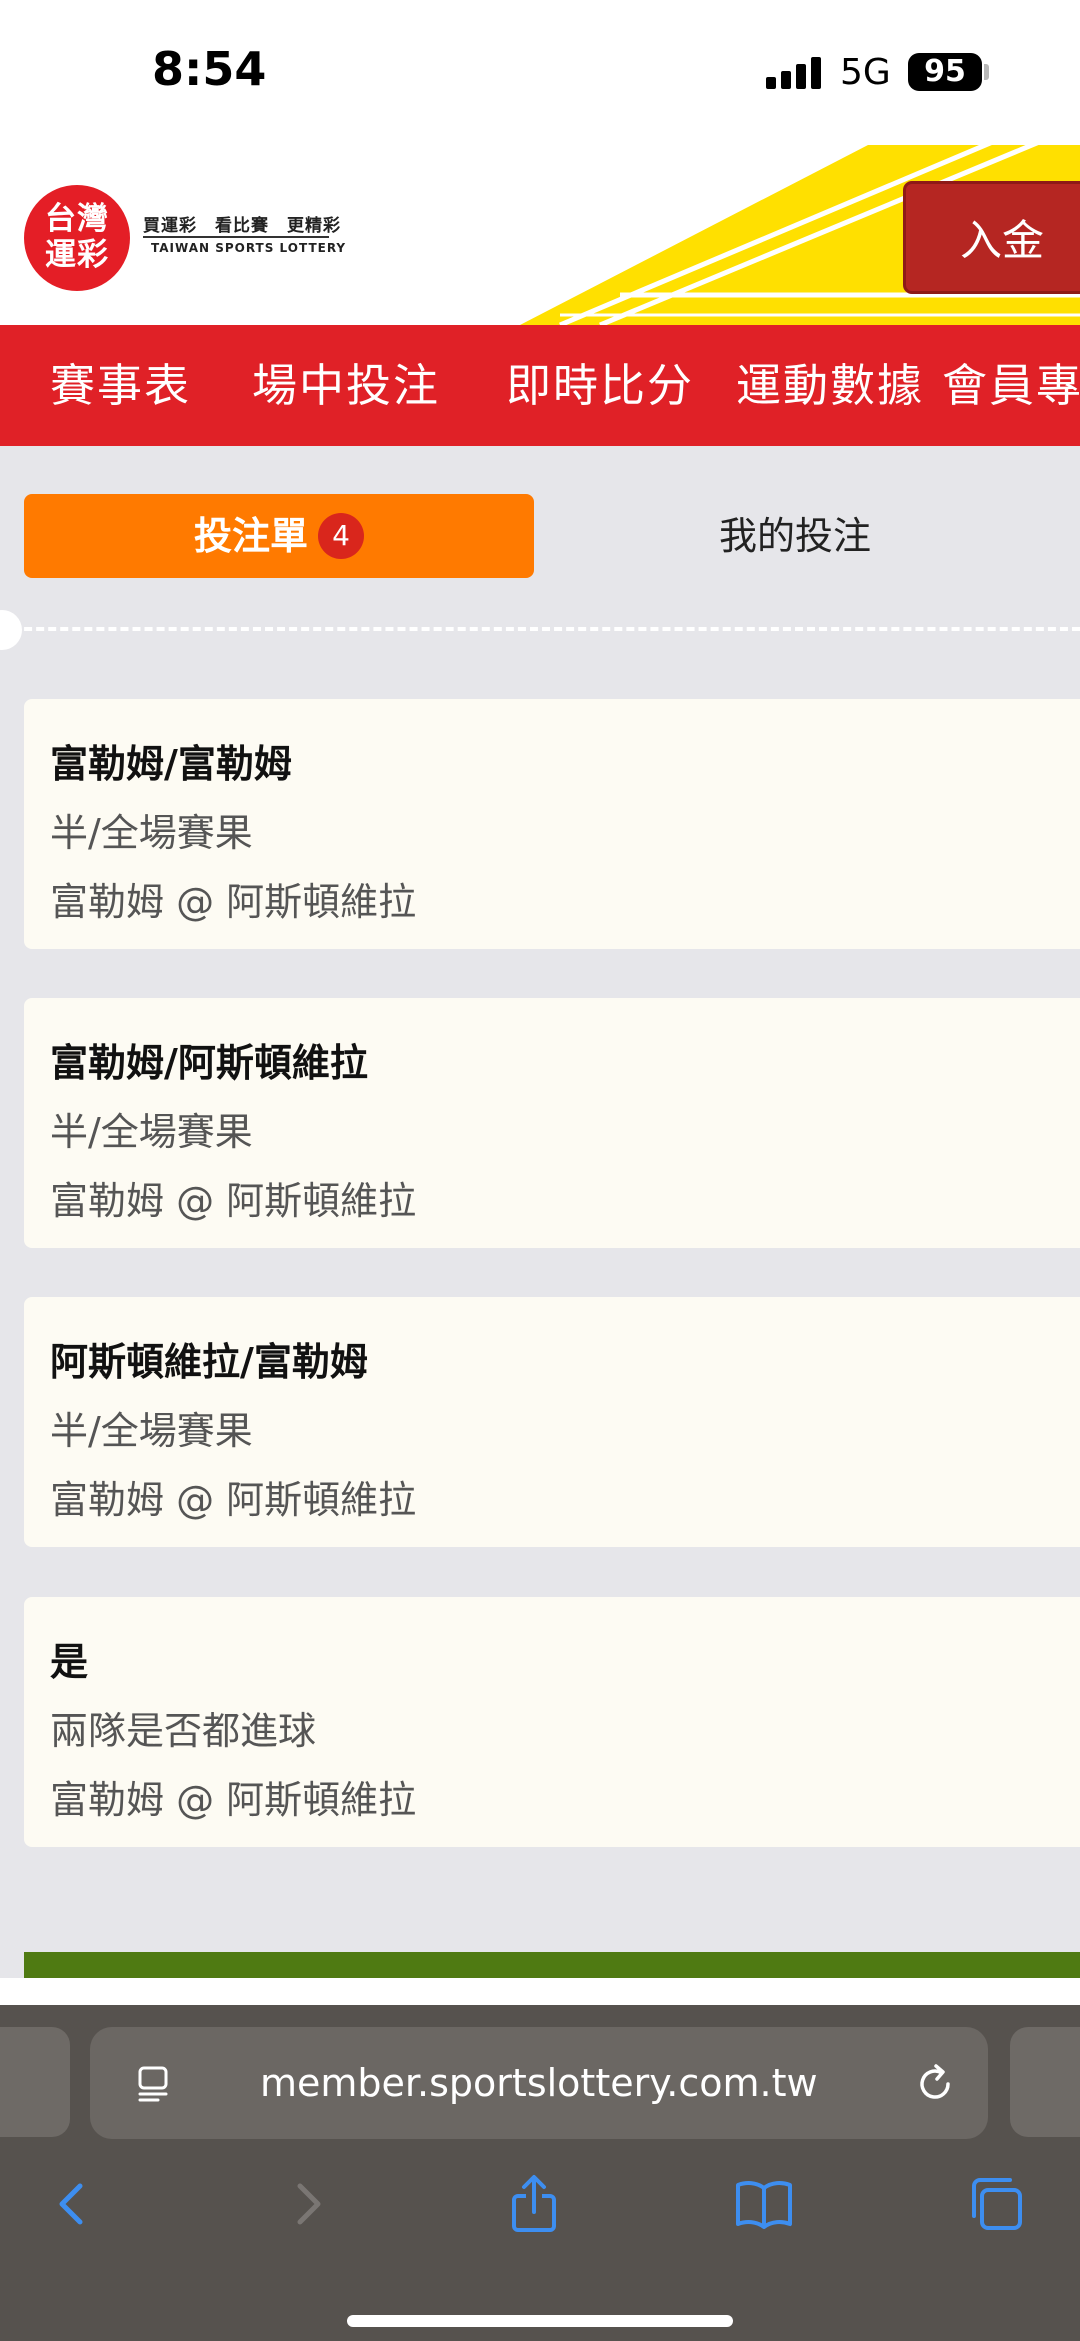 The image size is (1080, 2341). I want to click on browser-toolbar, so click(540, 2210).